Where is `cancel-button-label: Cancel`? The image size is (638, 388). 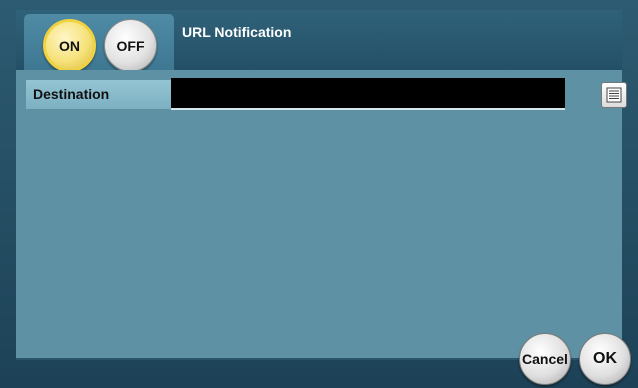
cancel-button-label: Cancel is located at coordinates (545, 359).